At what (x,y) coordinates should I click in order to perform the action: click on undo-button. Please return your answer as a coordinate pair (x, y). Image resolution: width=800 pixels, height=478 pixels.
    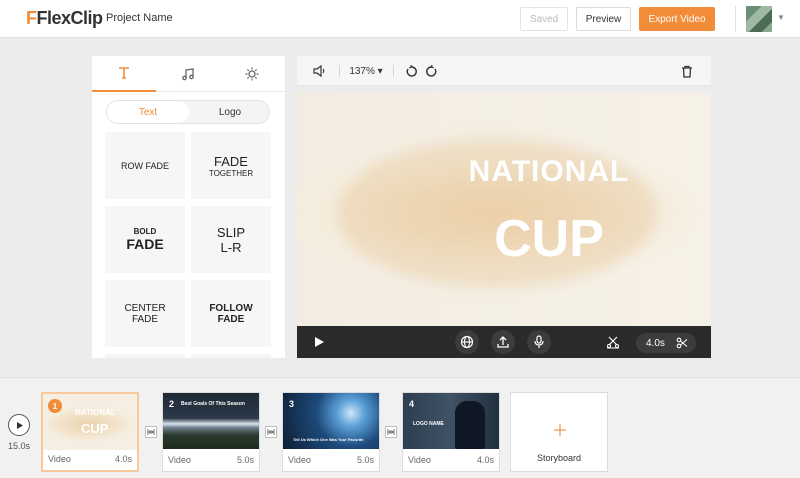
    Looking at the image, I should click on (411, 71).